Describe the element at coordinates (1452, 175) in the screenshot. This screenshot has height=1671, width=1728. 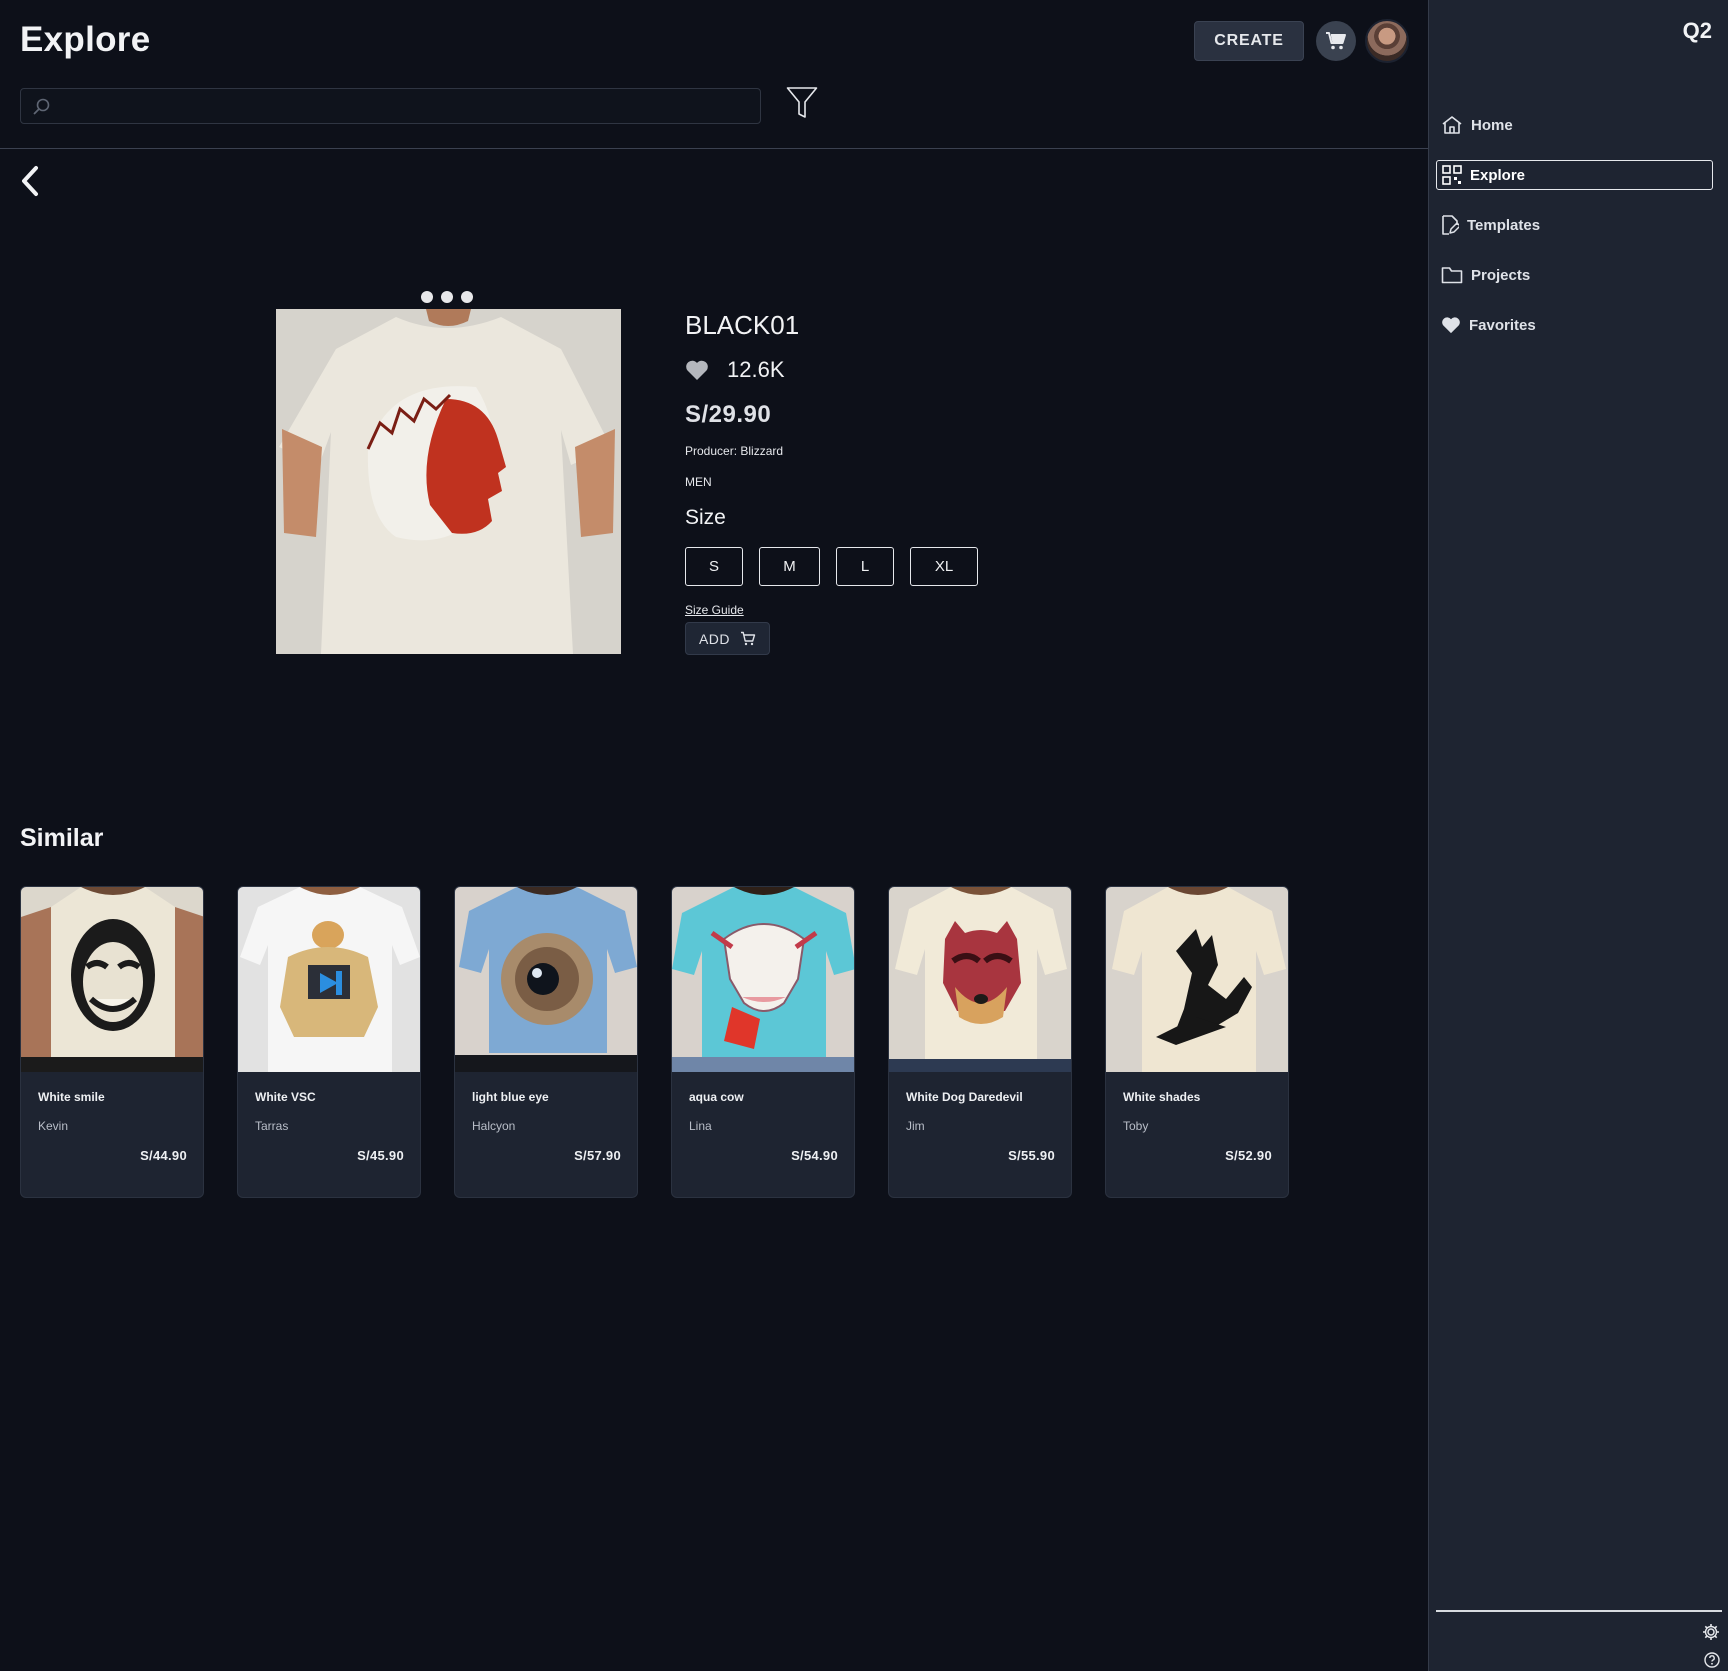
I see `grid-icon` at that location.